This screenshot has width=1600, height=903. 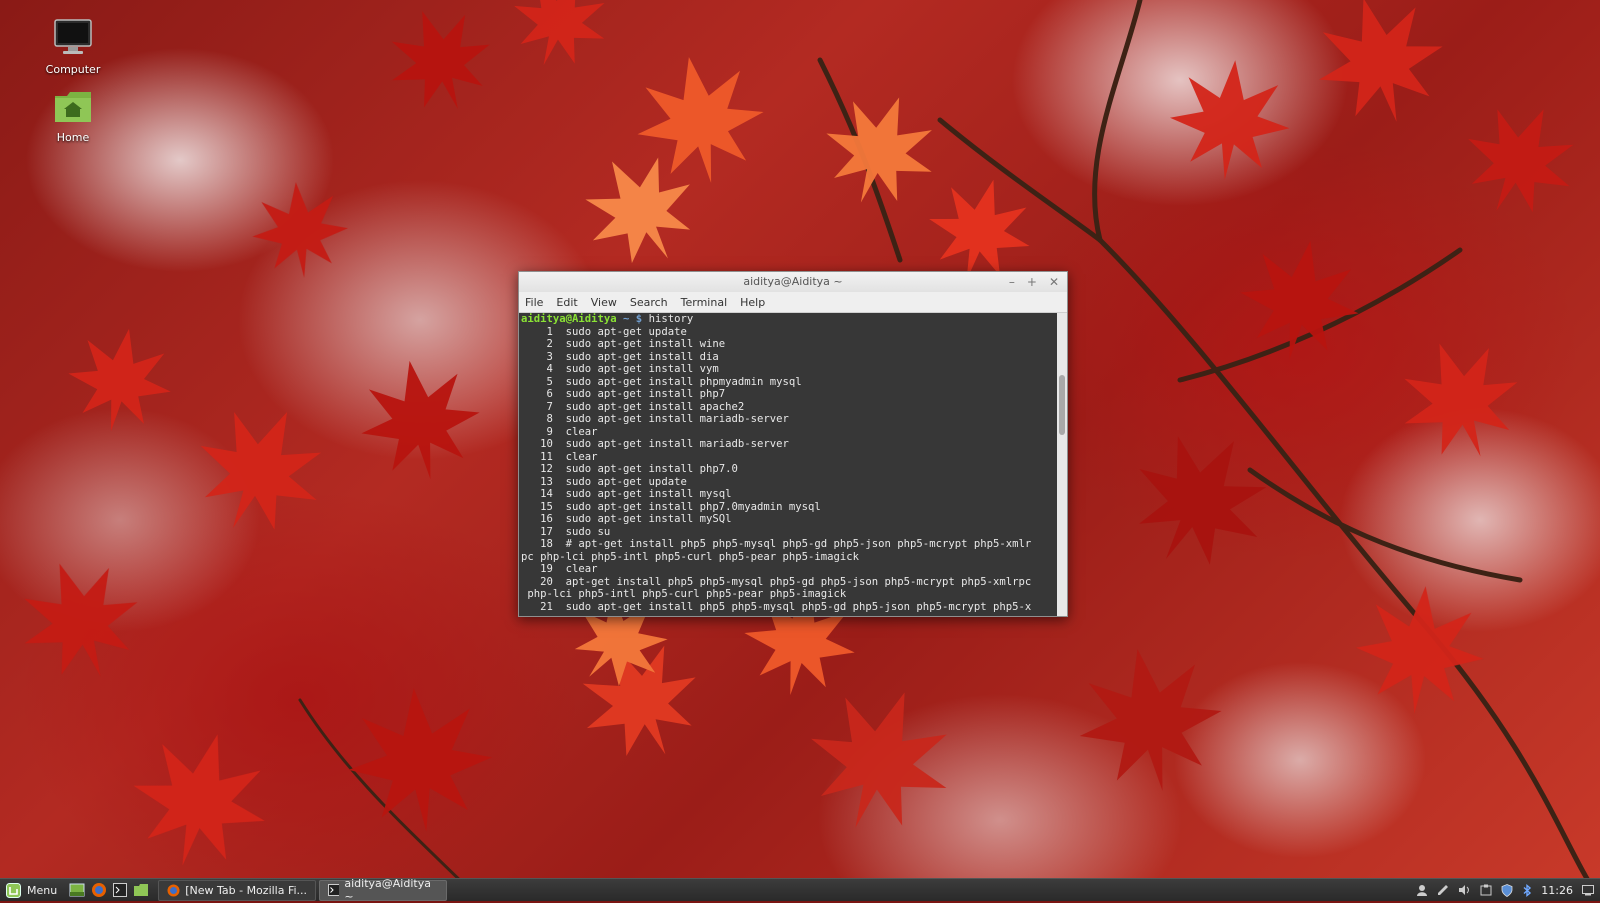 I want to click on terminal-line: 8 sudo apt-get install mariadb-server, so click(x=655, y=419).